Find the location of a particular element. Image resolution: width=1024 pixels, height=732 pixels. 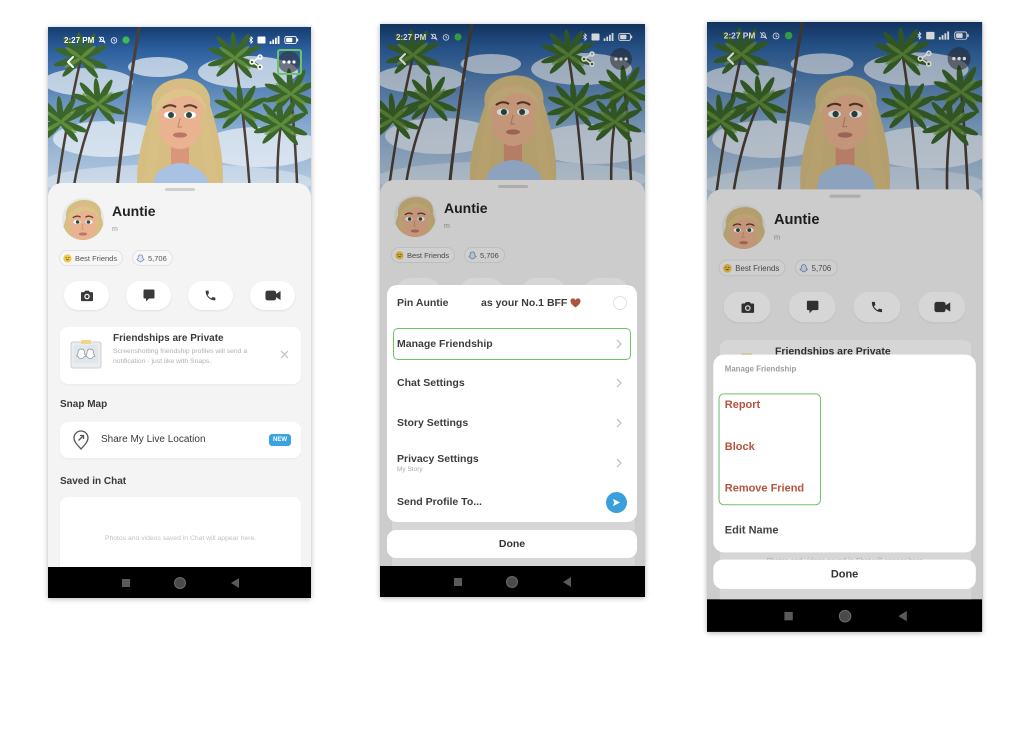

muted-bell-icon is located at coordinates (102, 40).